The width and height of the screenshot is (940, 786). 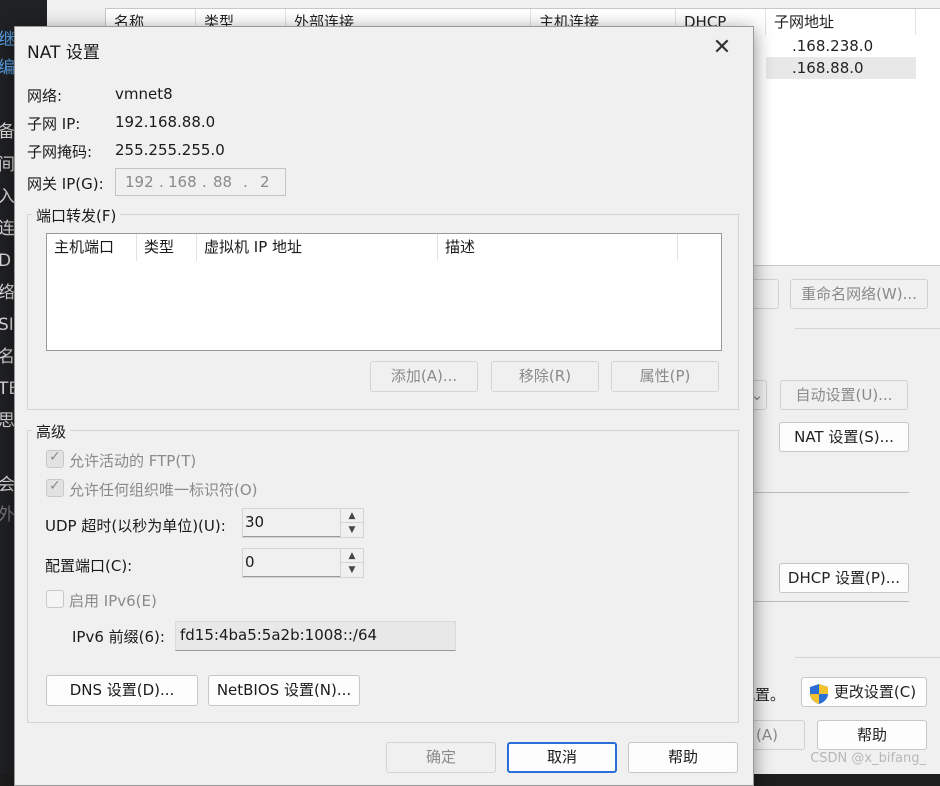 What do you see at coordinates (545, 376) in the screenshot?
I see `remove-button: 移除(R)` at bounding box center [545, 376].